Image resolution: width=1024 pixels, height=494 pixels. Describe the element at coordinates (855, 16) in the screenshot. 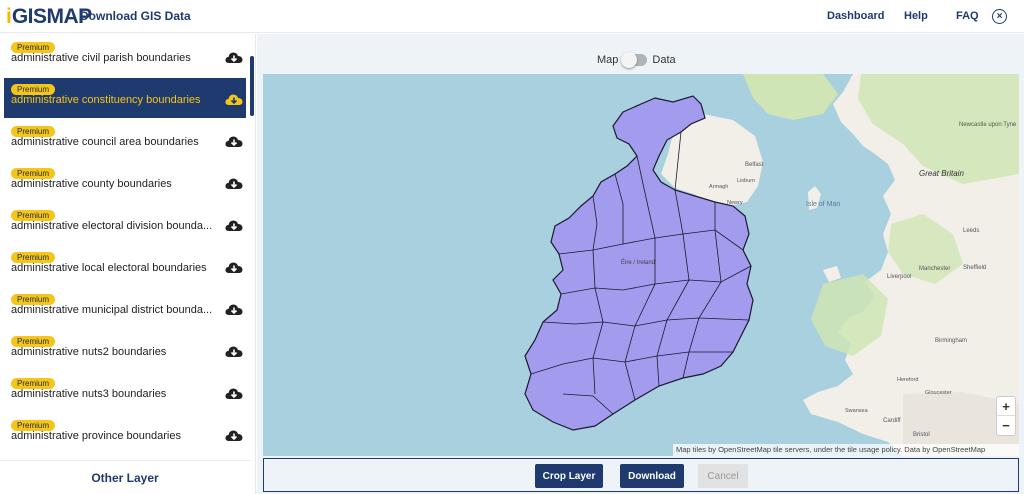

I see `nav-dashboard: Dashboard` at that location.